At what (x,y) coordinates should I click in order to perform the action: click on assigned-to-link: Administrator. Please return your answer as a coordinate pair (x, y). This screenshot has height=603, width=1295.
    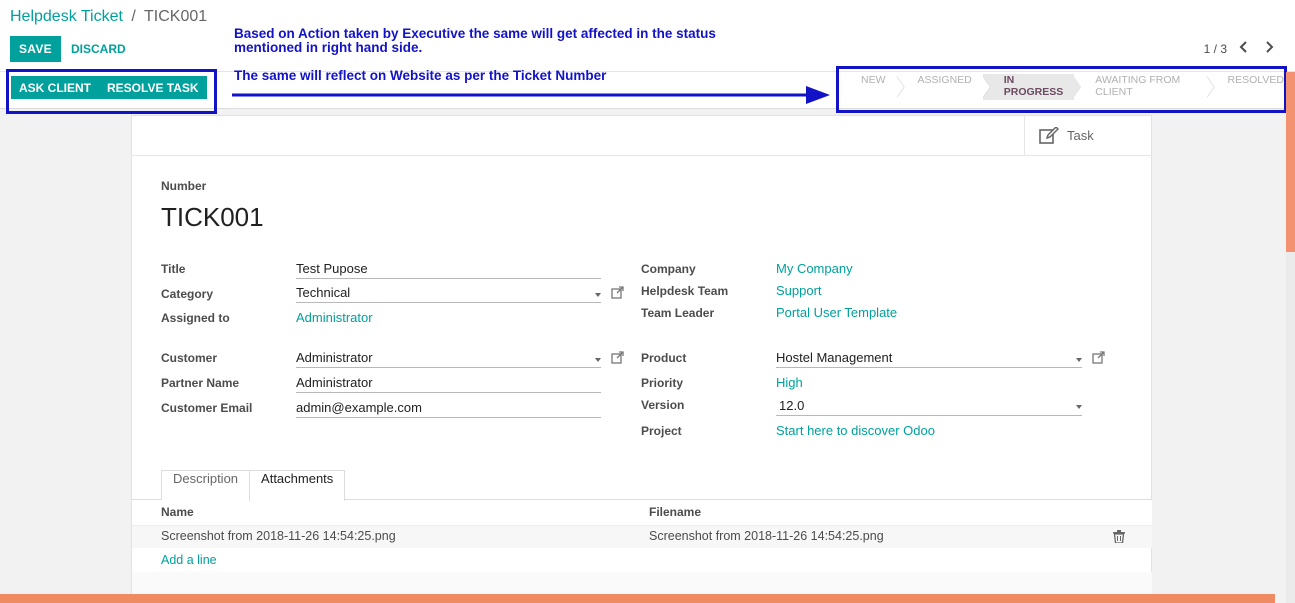
    Looking at the image, I should click on (334, 317).